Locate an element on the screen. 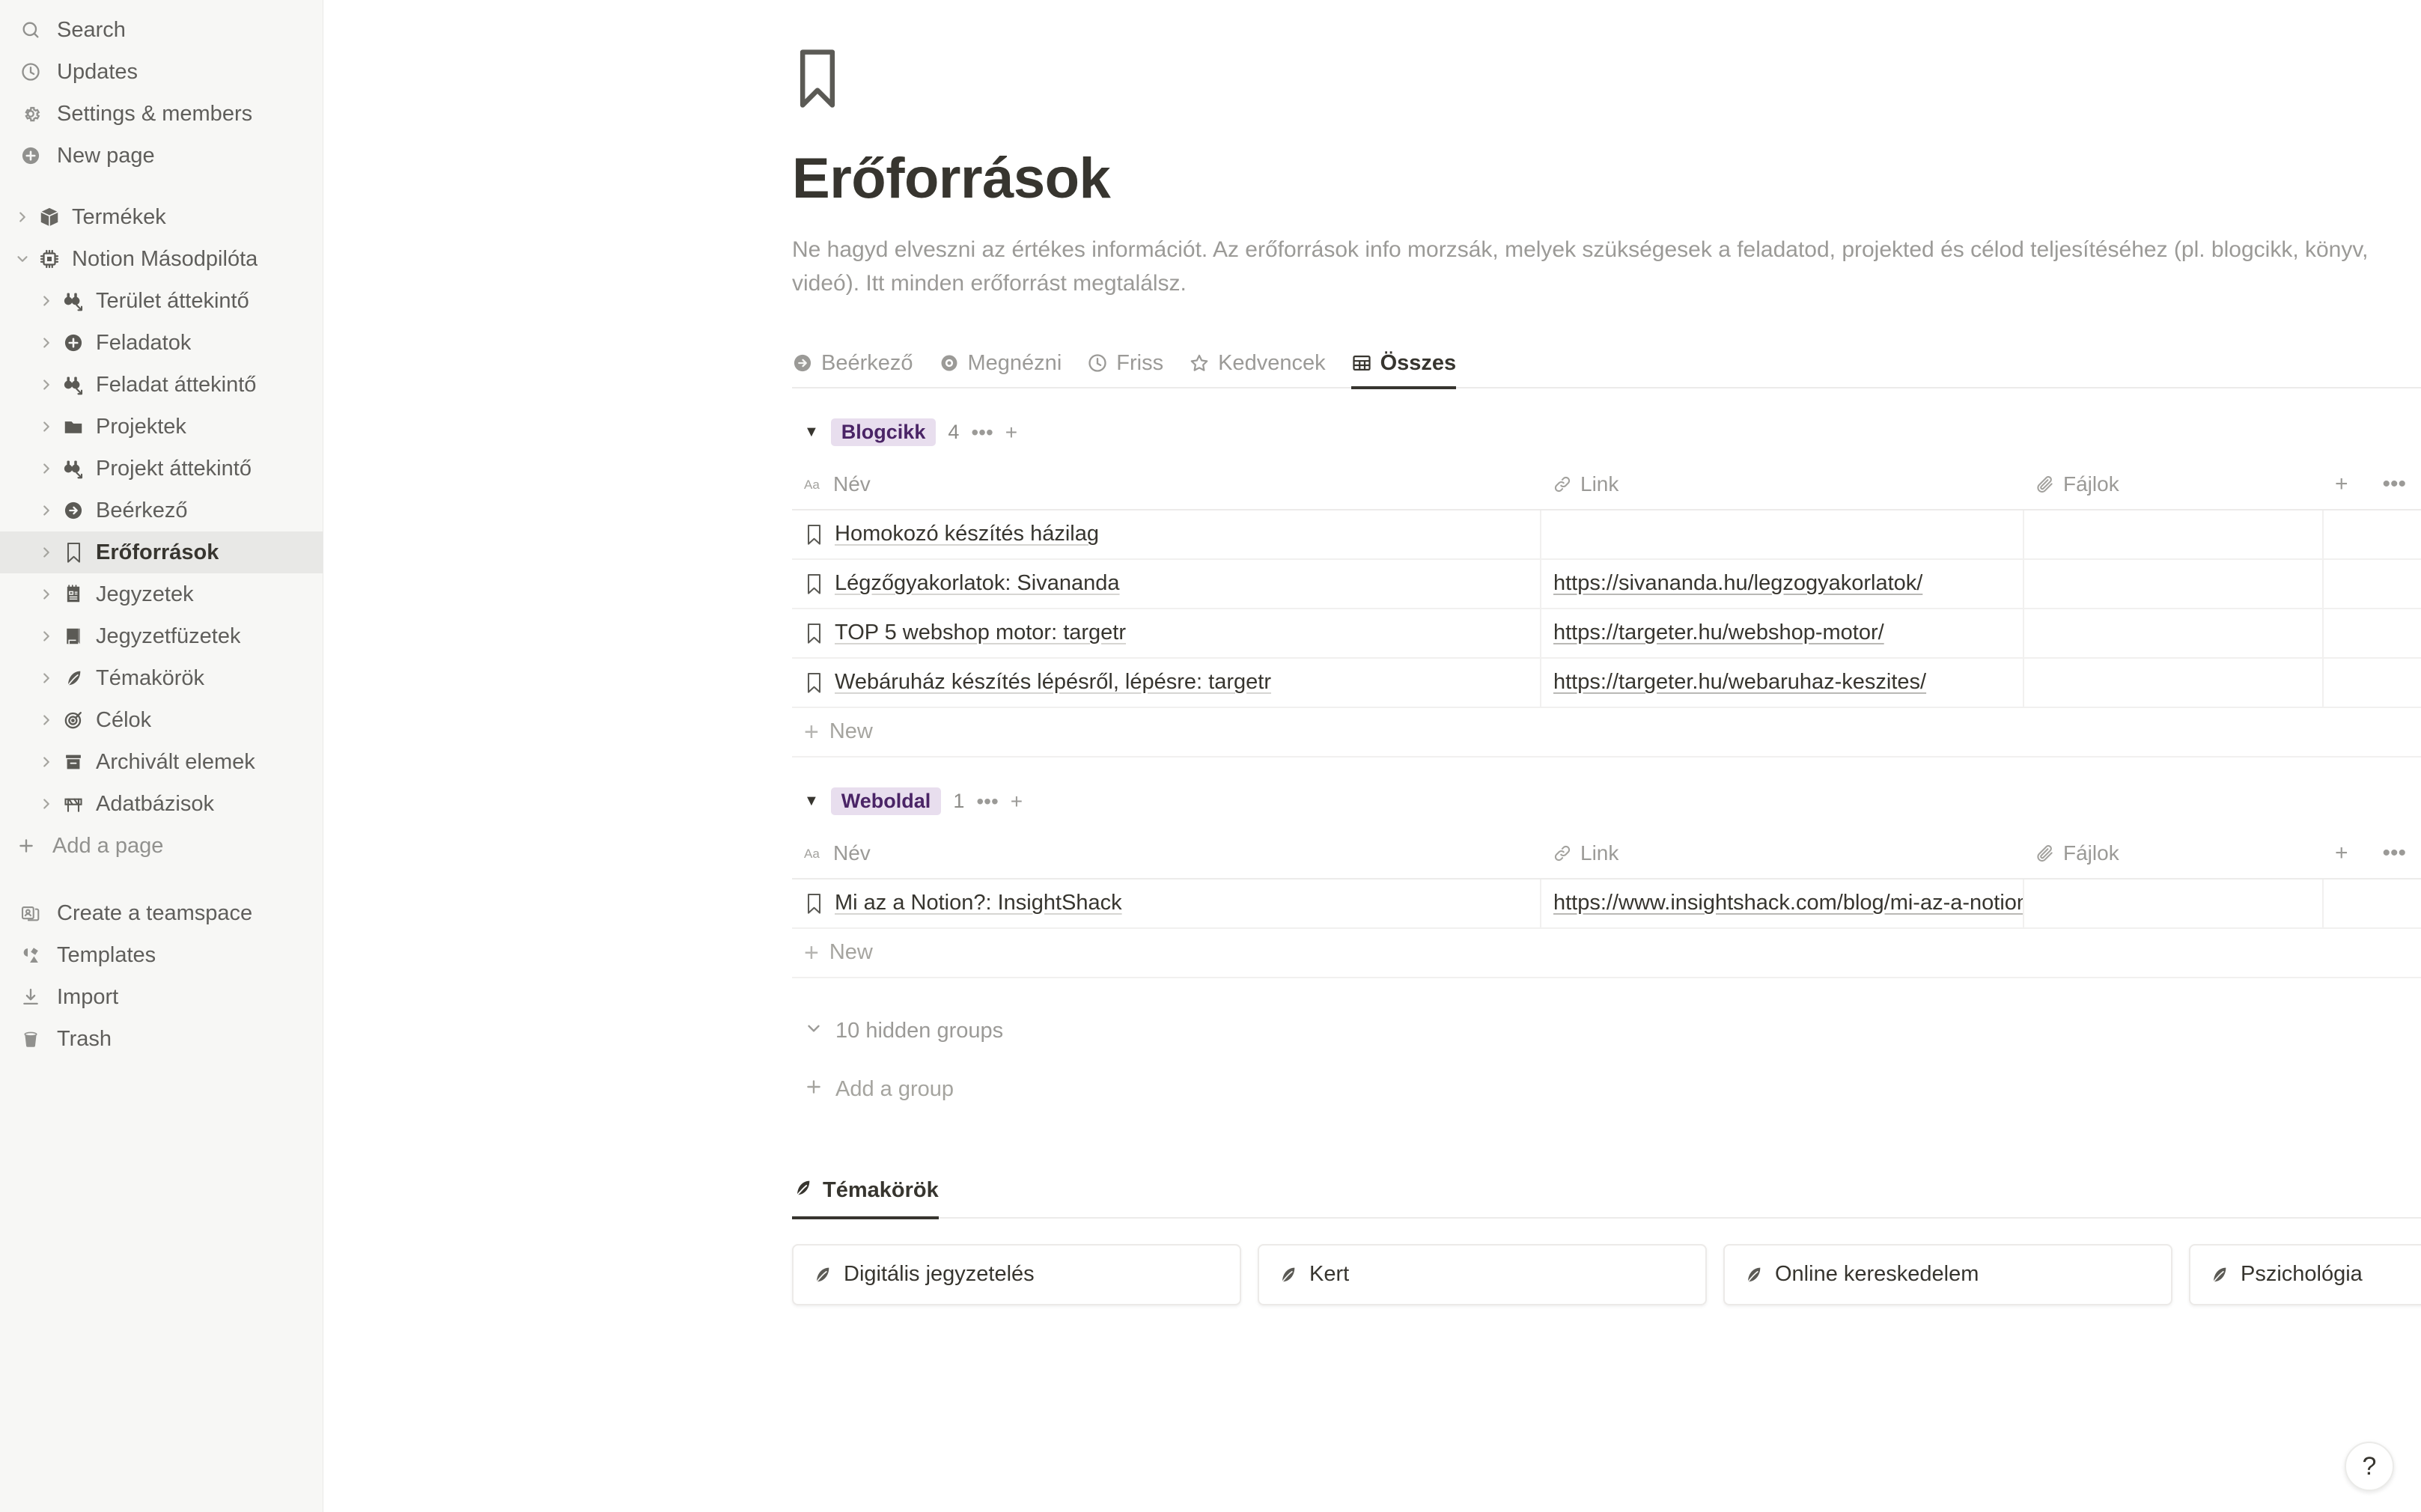  sidebar-item-beérkező: Beérkező is located at coordinates (161, 510).